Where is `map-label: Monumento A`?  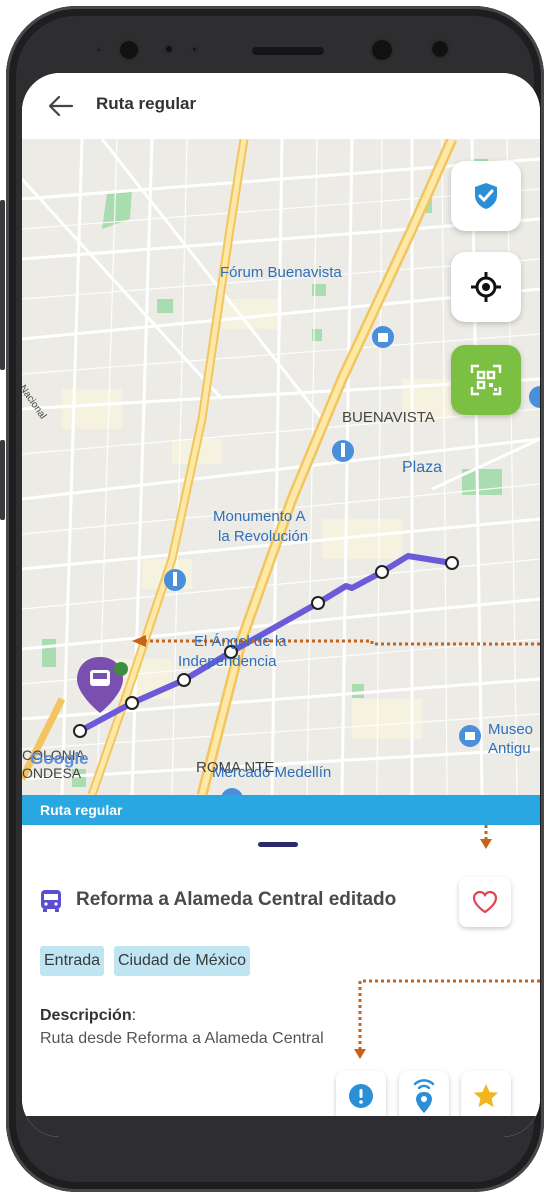
map-label: Monumento A is located at coordinates (259, 516).